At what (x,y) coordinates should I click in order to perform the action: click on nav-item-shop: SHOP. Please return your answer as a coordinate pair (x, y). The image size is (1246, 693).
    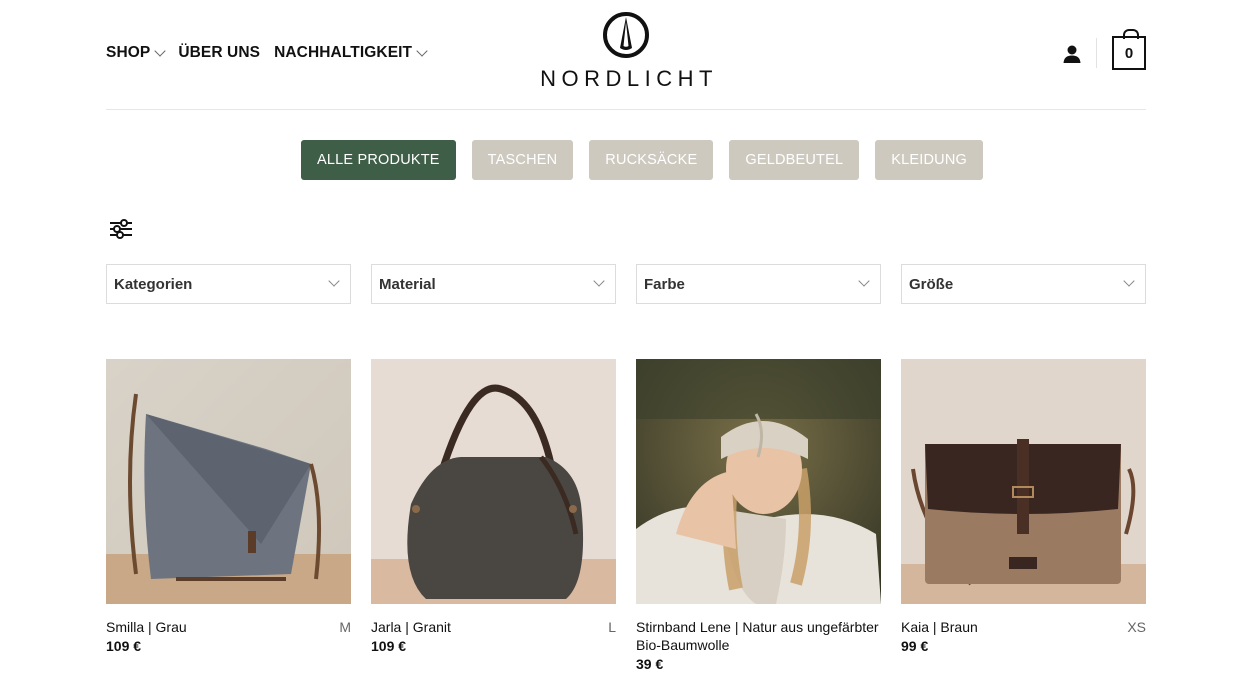
    Looking at the image, I should click on (136, 53).